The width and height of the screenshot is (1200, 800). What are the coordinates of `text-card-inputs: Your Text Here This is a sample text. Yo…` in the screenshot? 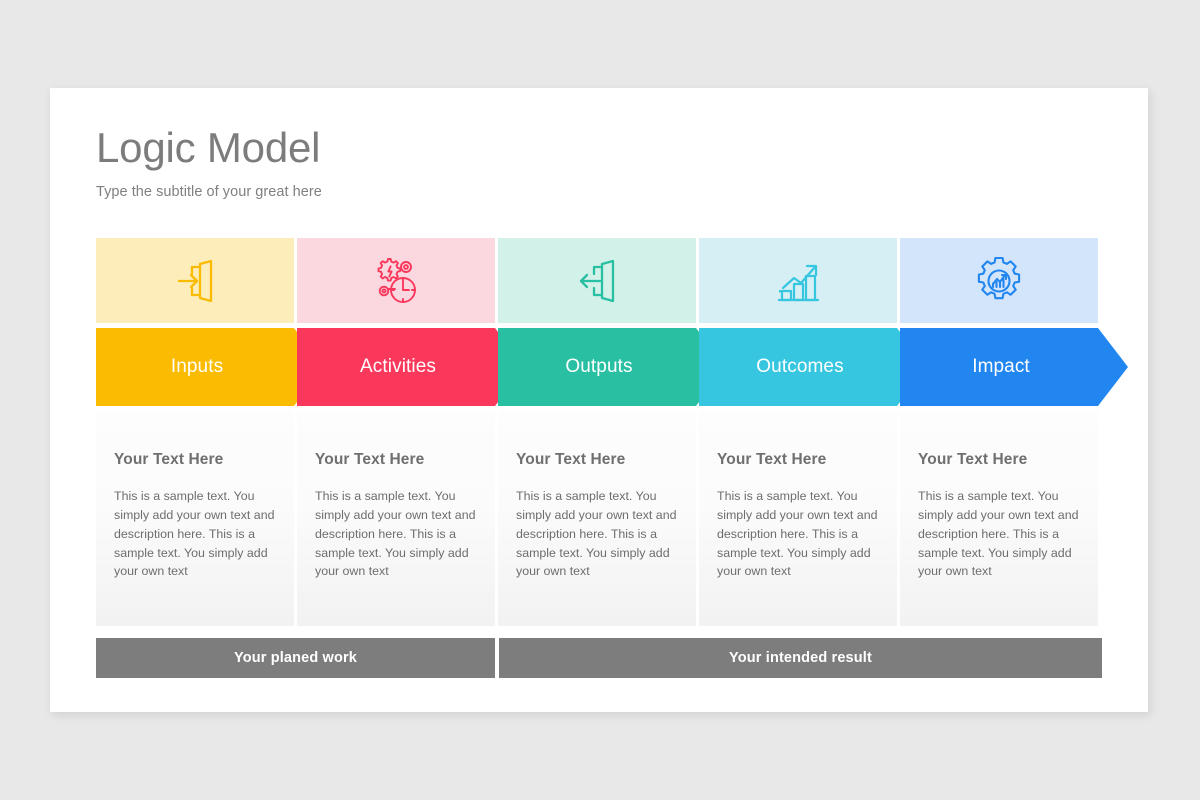 It's located at (195, 518).